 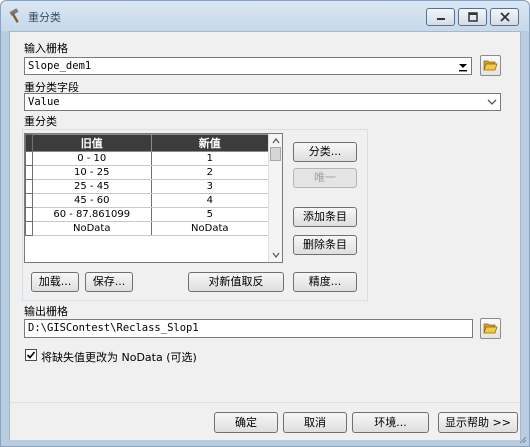 What do you see at coordinates (91, 143) in the screenshot?
I see `column-header-old: 旧值` at bounding box center [91, 143].